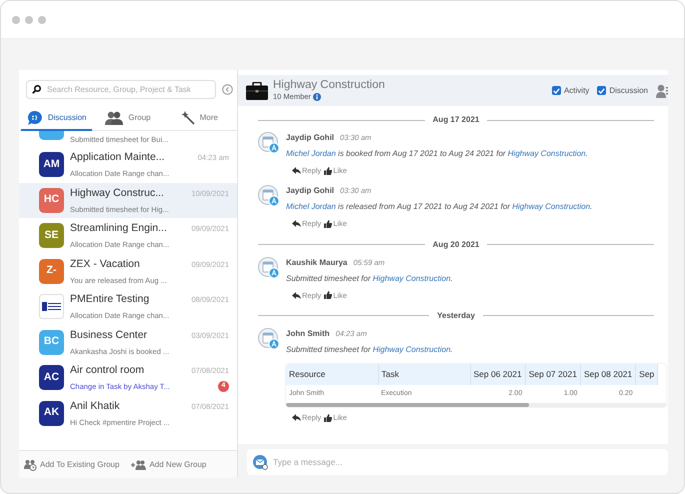 This screenshot has width=685, height=494. What do you see at coordinates (647, 374) in the screenshot?
I see `column-header: Sep` at bounding box center [647, 374].